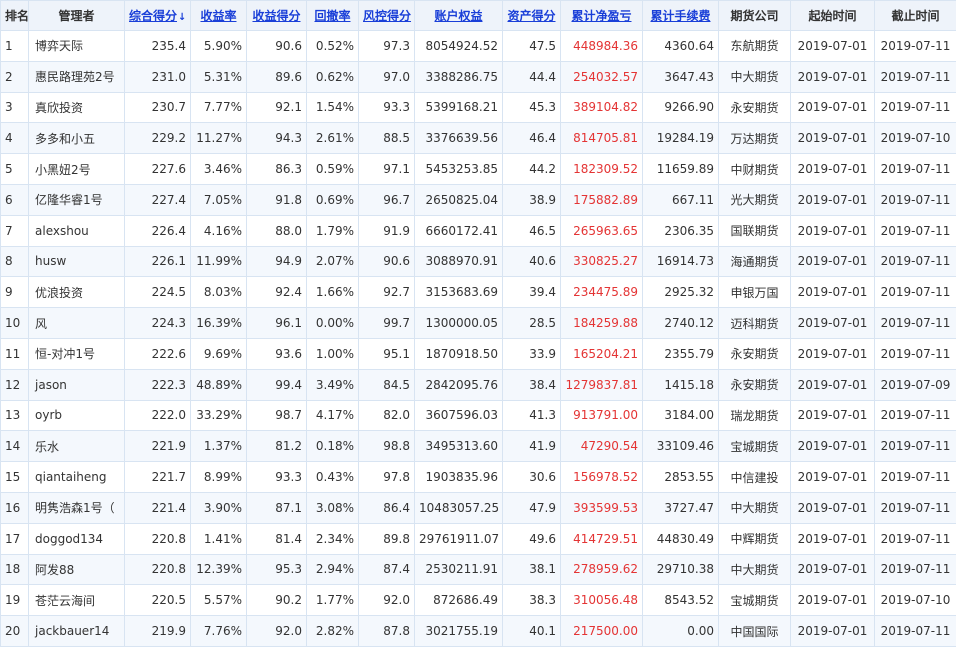  I want to click on cell-account-equity: 6660172.41, so click(458, 230).